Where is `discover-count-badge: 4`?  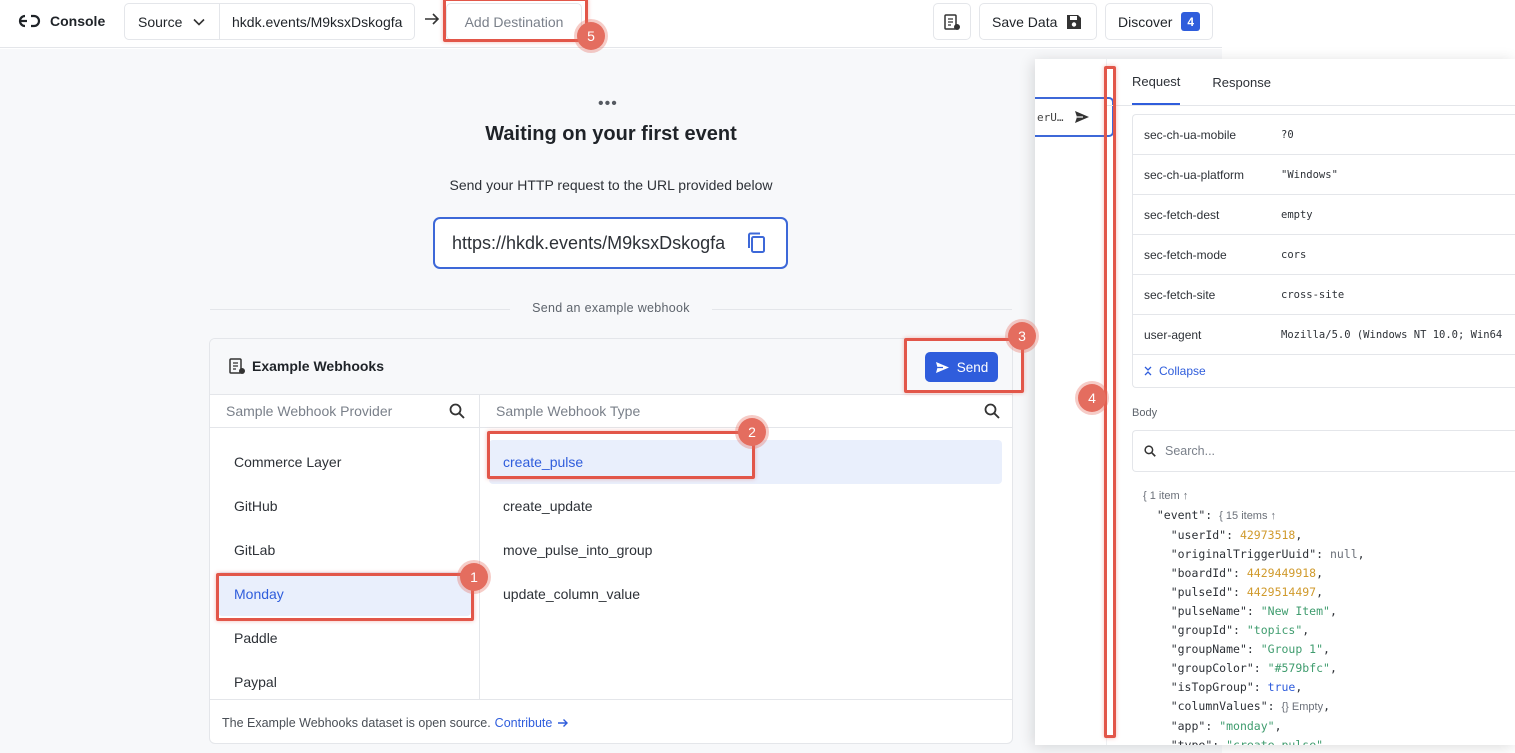 discover-count-badge: 4 is located at coordinates (1190, 21).